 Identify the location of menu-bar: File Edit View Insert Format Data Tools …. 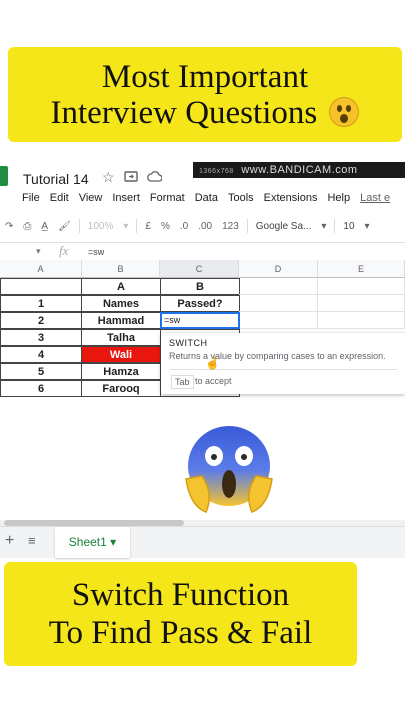
(197, 201).